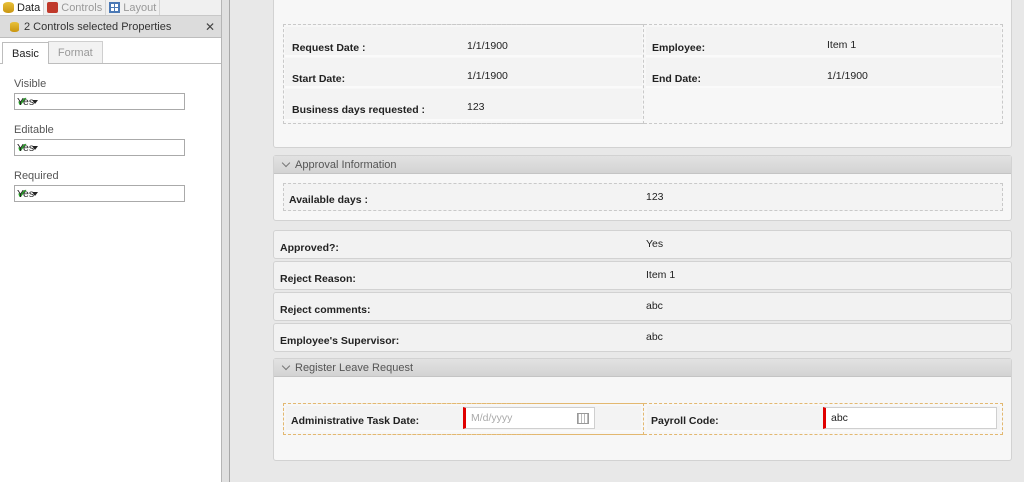 The image size is (1024, 482). Describe the element at coordinates (642, 165) in the screenshot. I see `approval-header: Approval Information` at that location.